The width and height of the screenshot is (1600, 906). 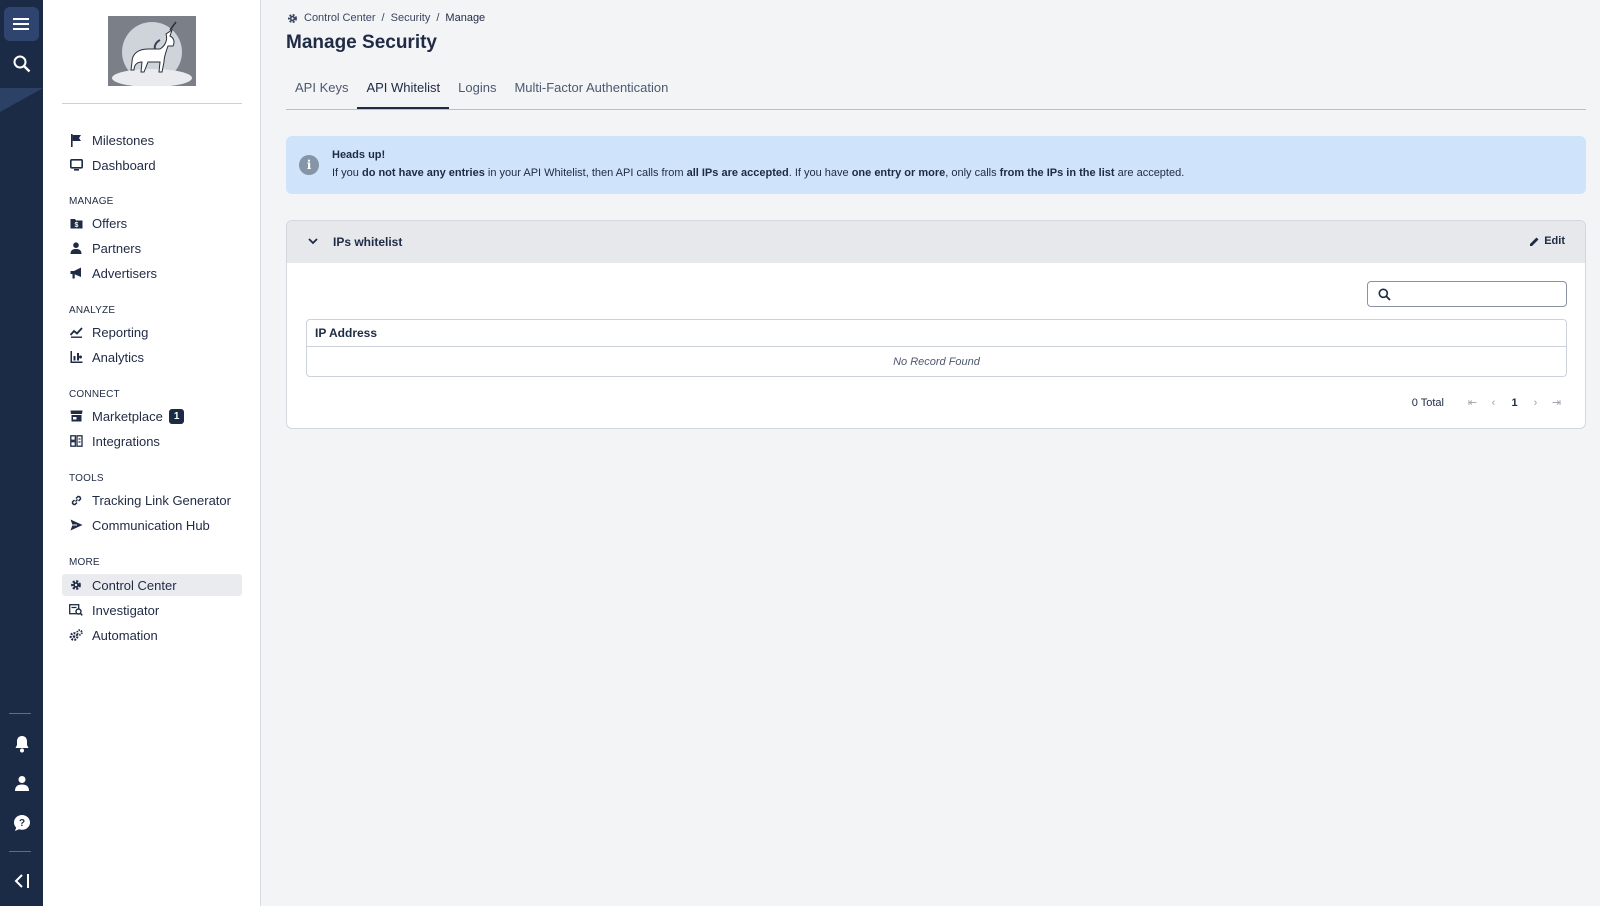 What do you see at coordinates (92, 310) in the screenshot?
I see `nav-group-analyze: ANALYZE` at bounding box center [92, 310].